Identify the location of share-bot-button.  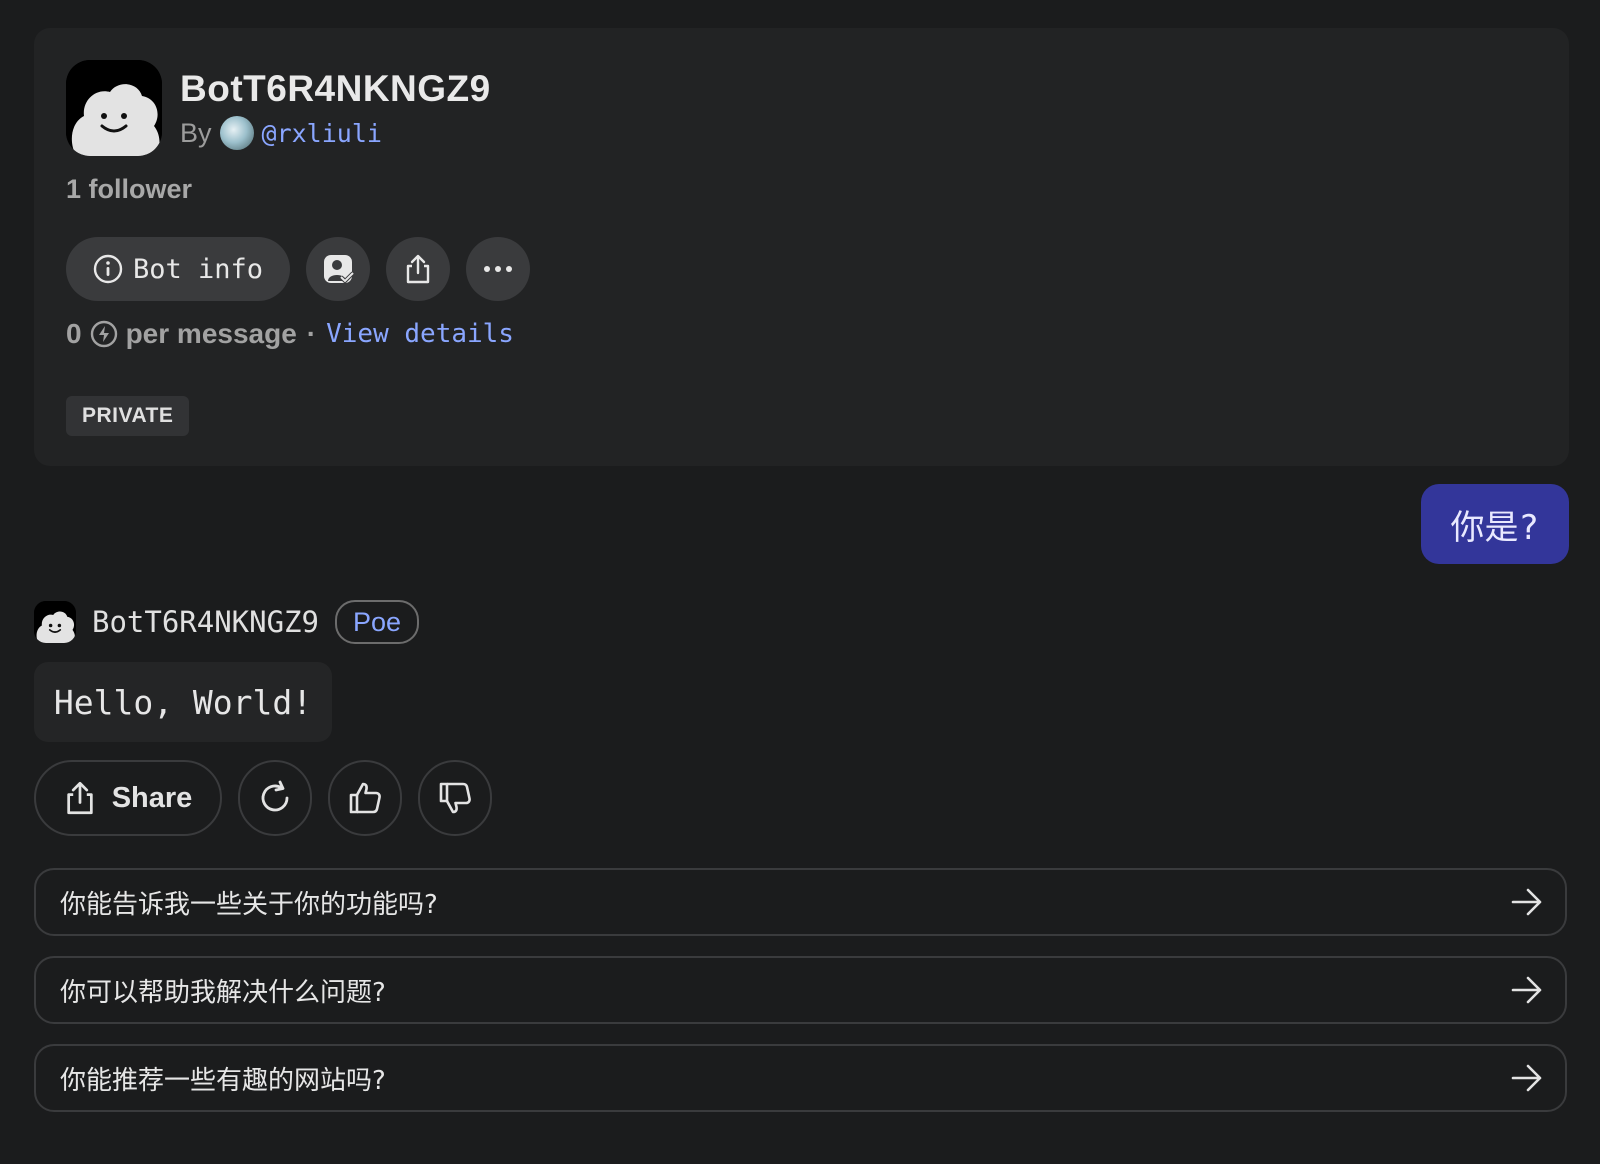
(418, 269).